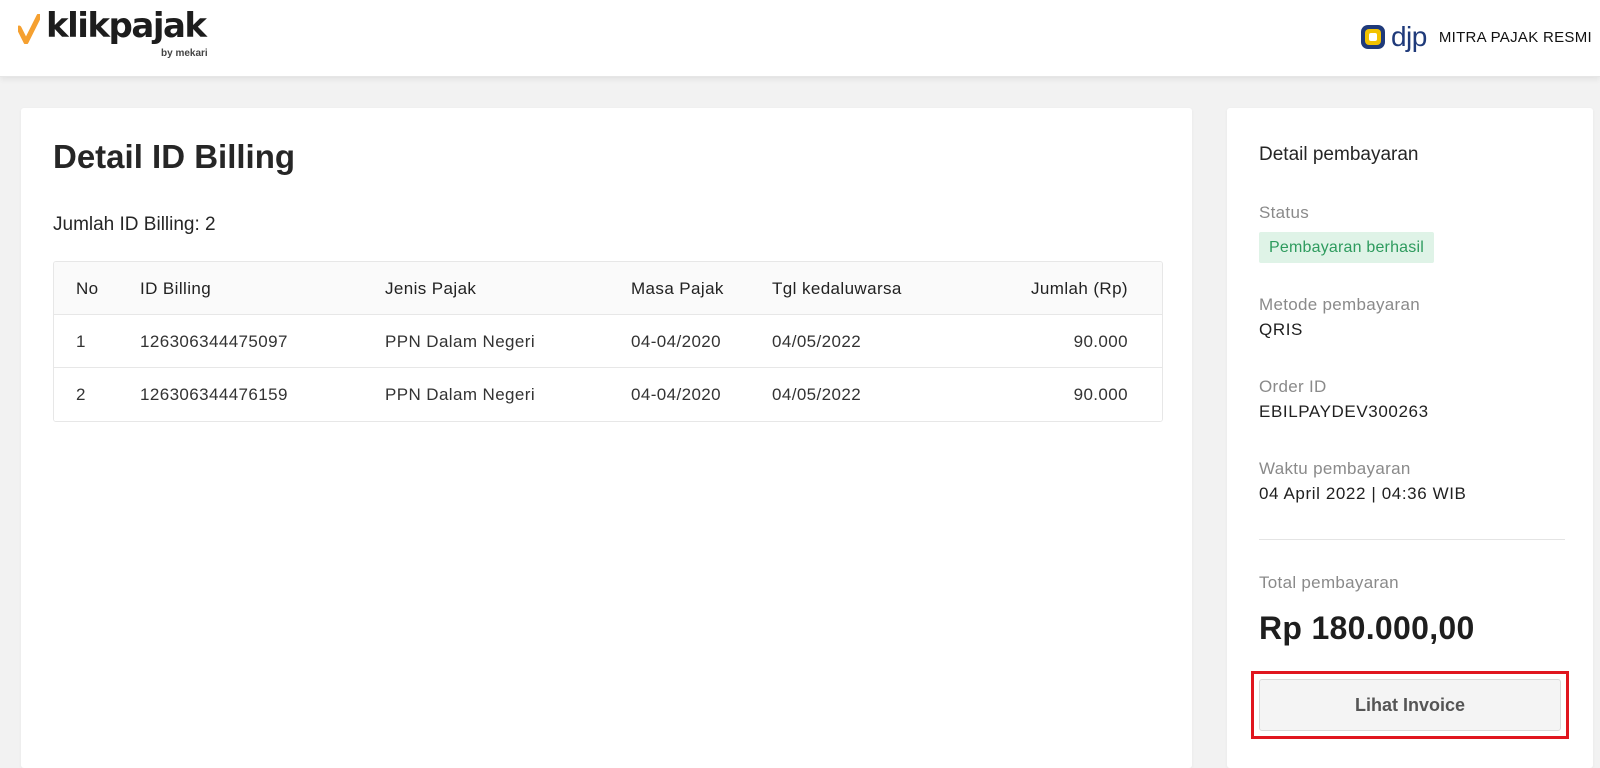  I want to click on total-payment-value: Rp 180.000,00, so click(1367, 628).